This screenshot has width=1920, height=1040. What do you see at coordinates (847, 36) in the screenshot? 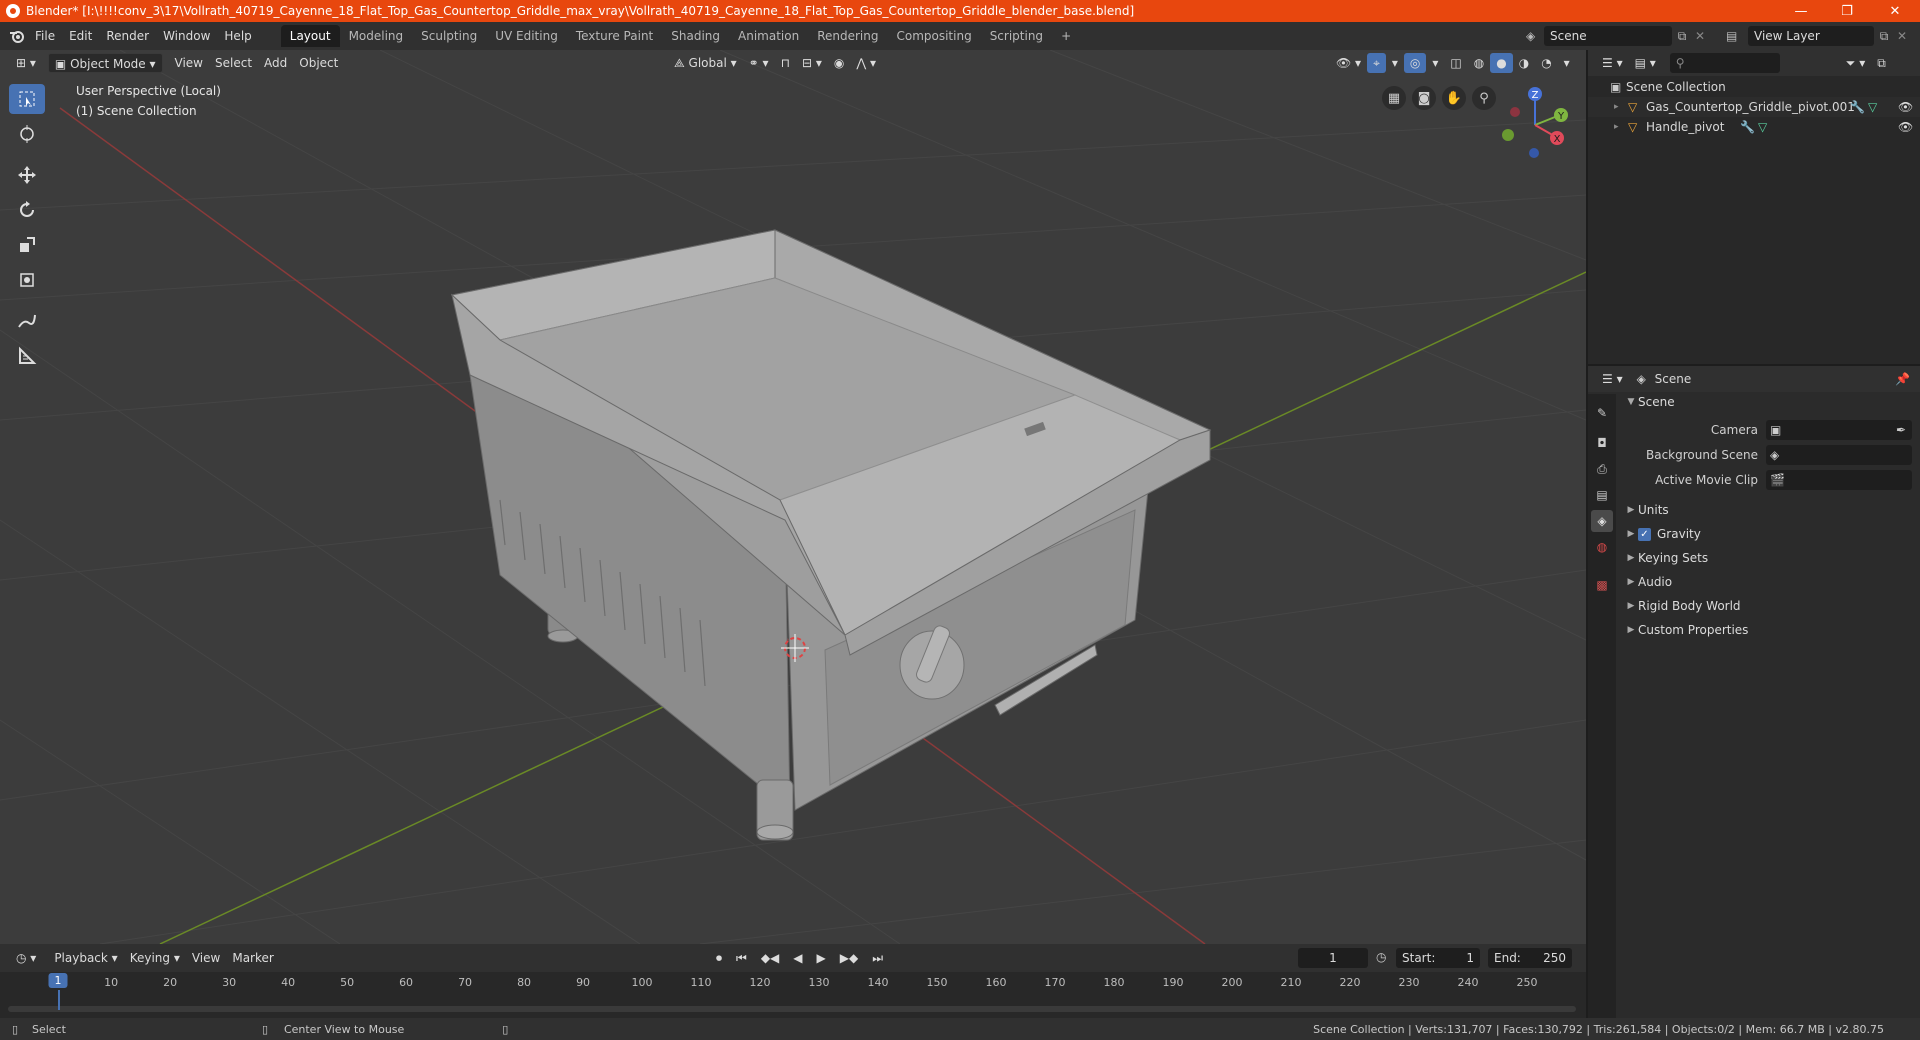
I see `tab-rendering: Rendering` at bounding box center [847, 36].